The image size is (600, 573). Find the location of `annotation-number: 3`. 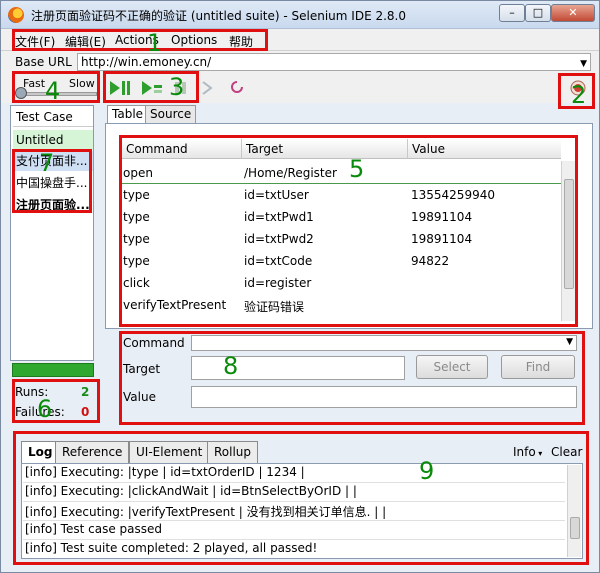

annotation-number: 3 is located at coordinates (177, 87).